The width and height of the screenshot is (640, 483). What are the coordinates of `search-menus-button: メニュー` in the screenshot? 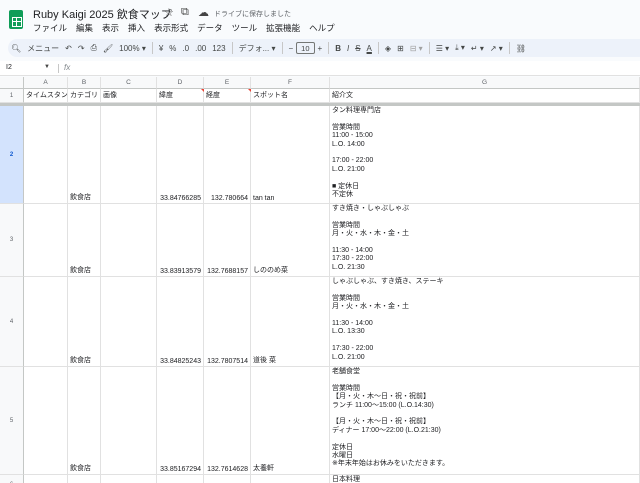 It's located at (43, 48).